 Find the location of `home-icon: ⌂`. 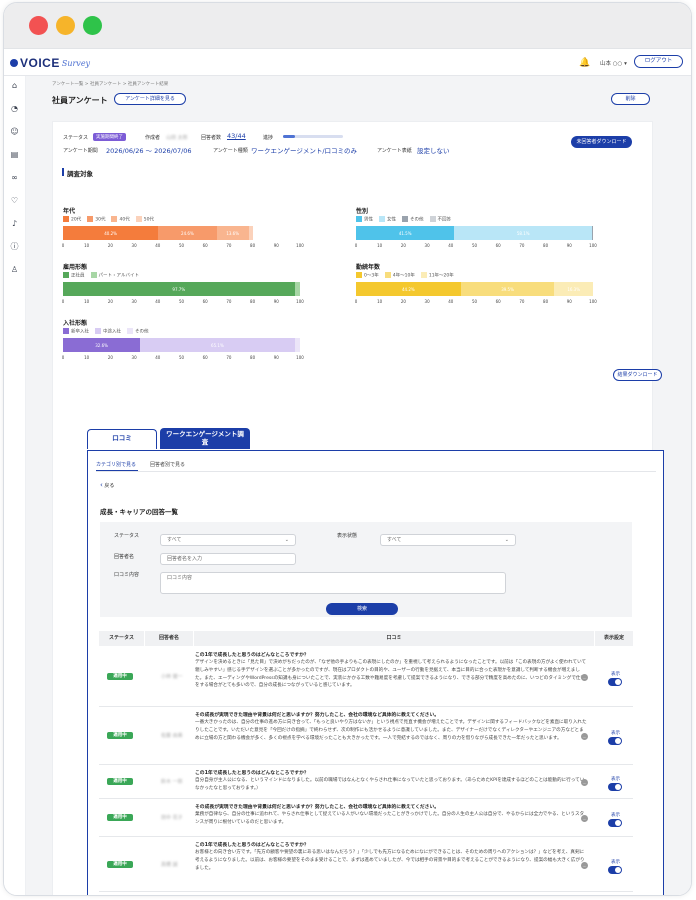

home-icon: ⌂ is located at coordinates (14, 85).